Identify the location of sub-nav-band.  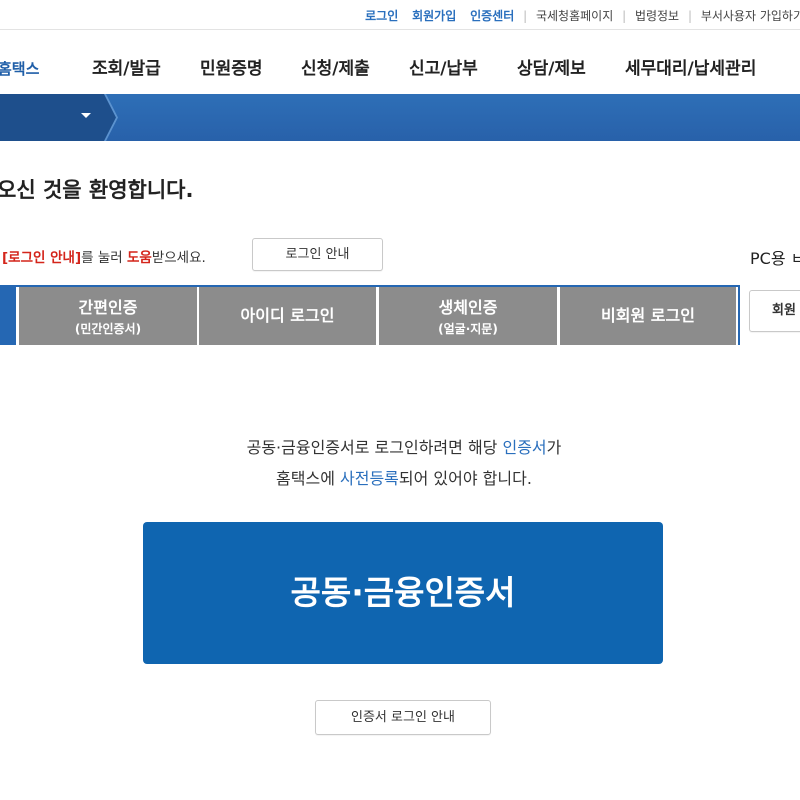
(400, 117).